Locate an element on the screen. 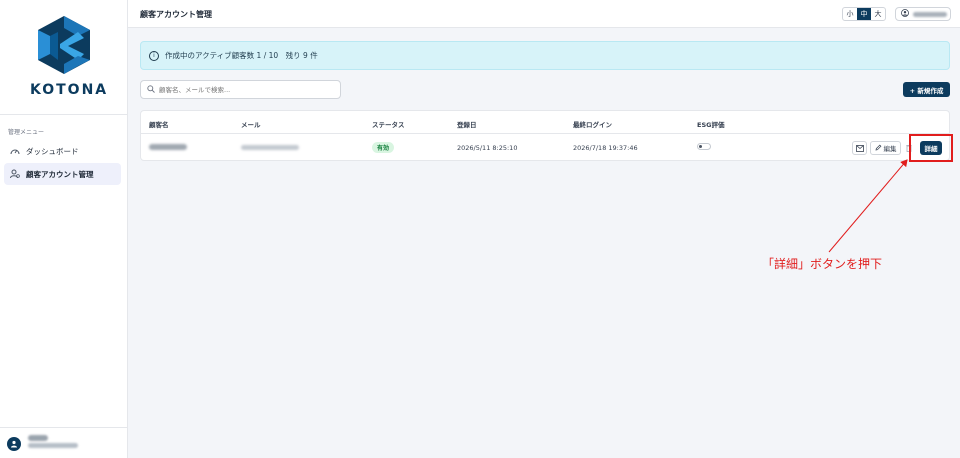 This screenshot has height=458, width=960. search-icon is located at coordinates (151, 89).